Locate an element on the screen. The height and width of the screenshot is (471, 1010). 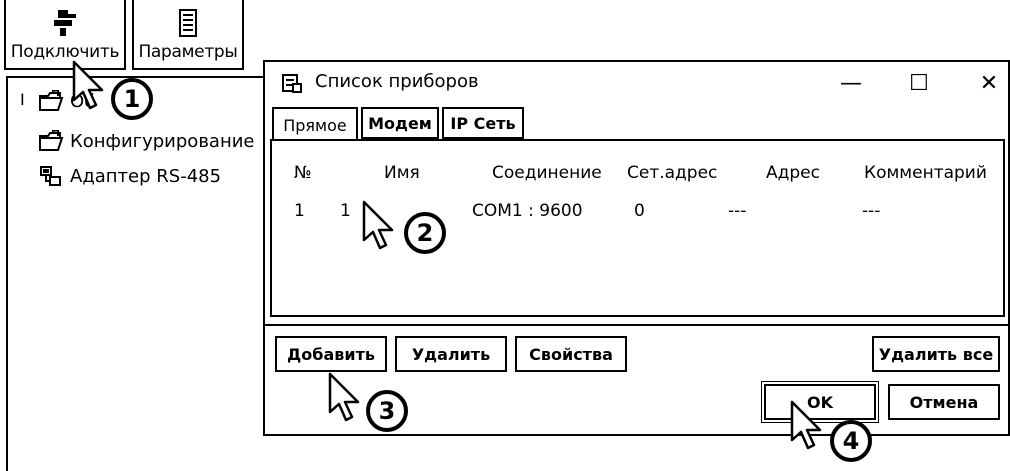
tab-label: Прямое is located at coordinates (315, 125).